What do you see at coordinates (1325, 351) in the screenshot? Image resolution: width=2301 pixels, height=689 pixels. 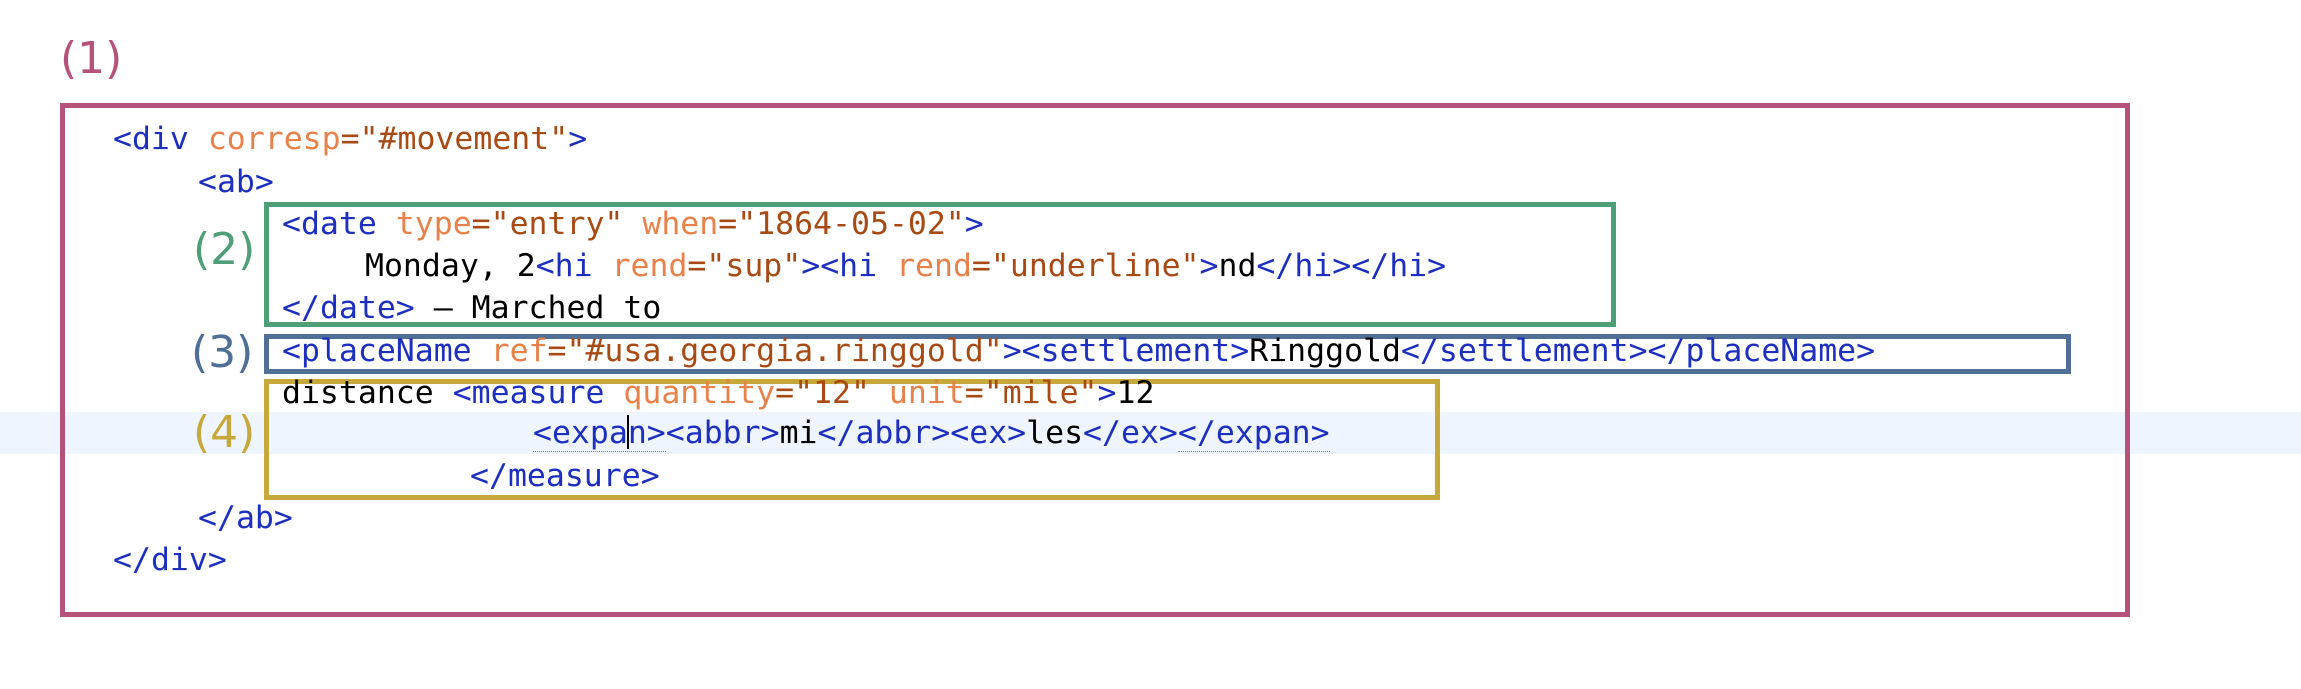 I see `text-content: Ringgold` at bounding box center [1325, 351].